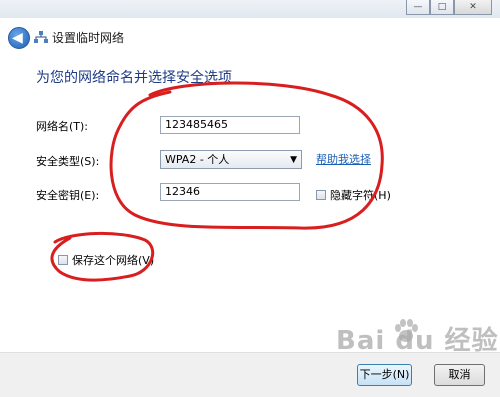 This screenshot has width=500, height=397. I want to click on security-type-select: WPA2 - 个人 ▼, so click(231, 159).